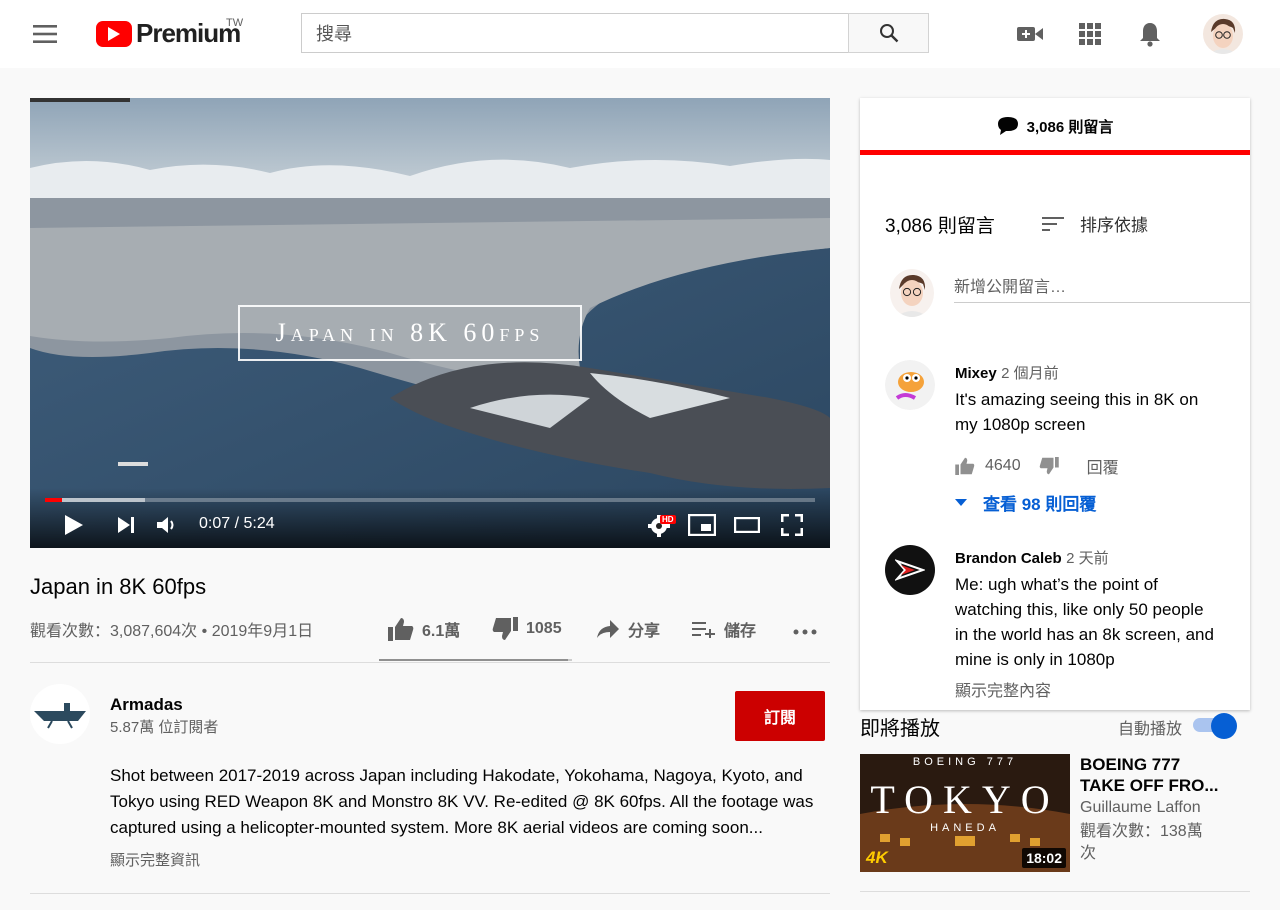 This screenshot has height=910, width=1280. Describe the element at coordinates (1150, 729) in the screenshot. I see `autoplay-label: 自動播放` at that location.